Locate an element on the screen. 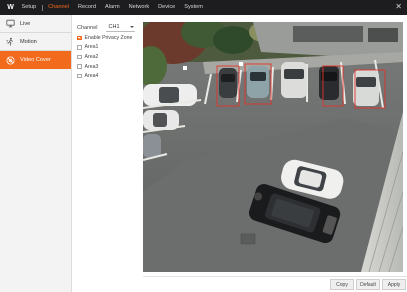 The image size is (407, 292). area2-row: Area2 is located at coordinates (108, 57).